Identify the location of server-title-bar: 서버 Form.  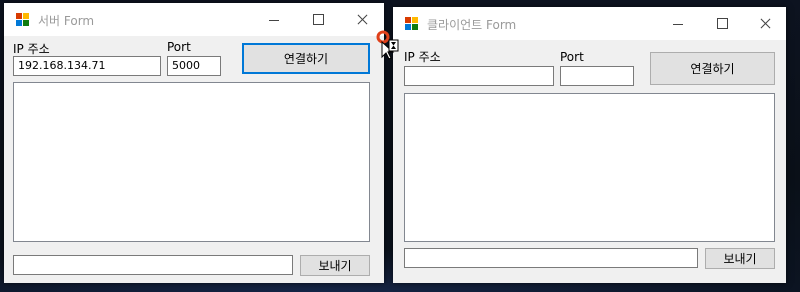
(194, 19).